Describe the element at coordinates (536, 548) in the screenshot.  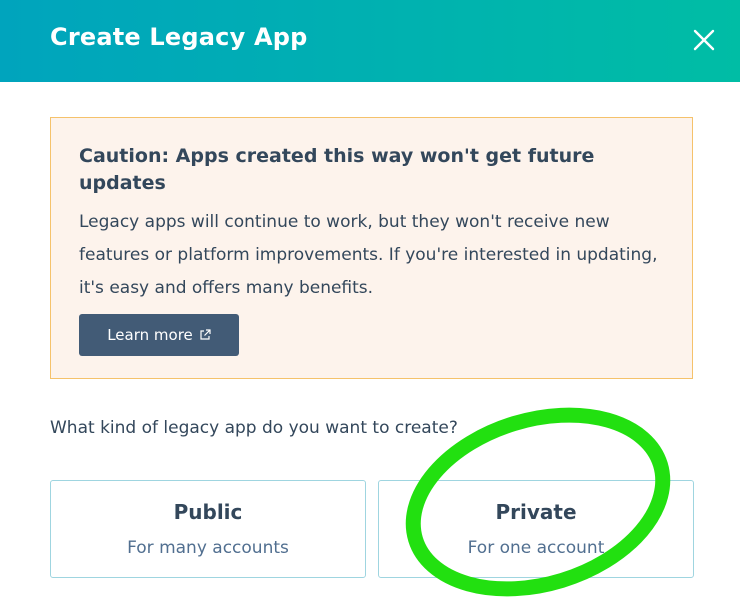
I see `option-subtitle: For one account` at that location.